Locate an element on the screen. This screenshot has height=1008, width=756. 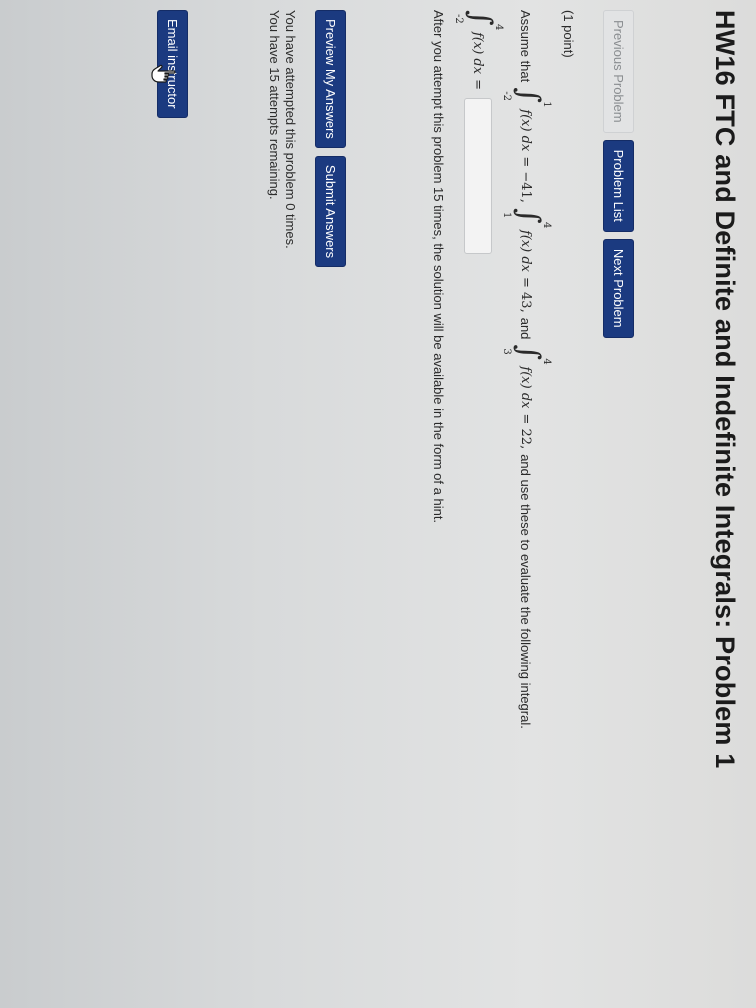
integral-1-value: = −41, is located at coordinates (526, 179).